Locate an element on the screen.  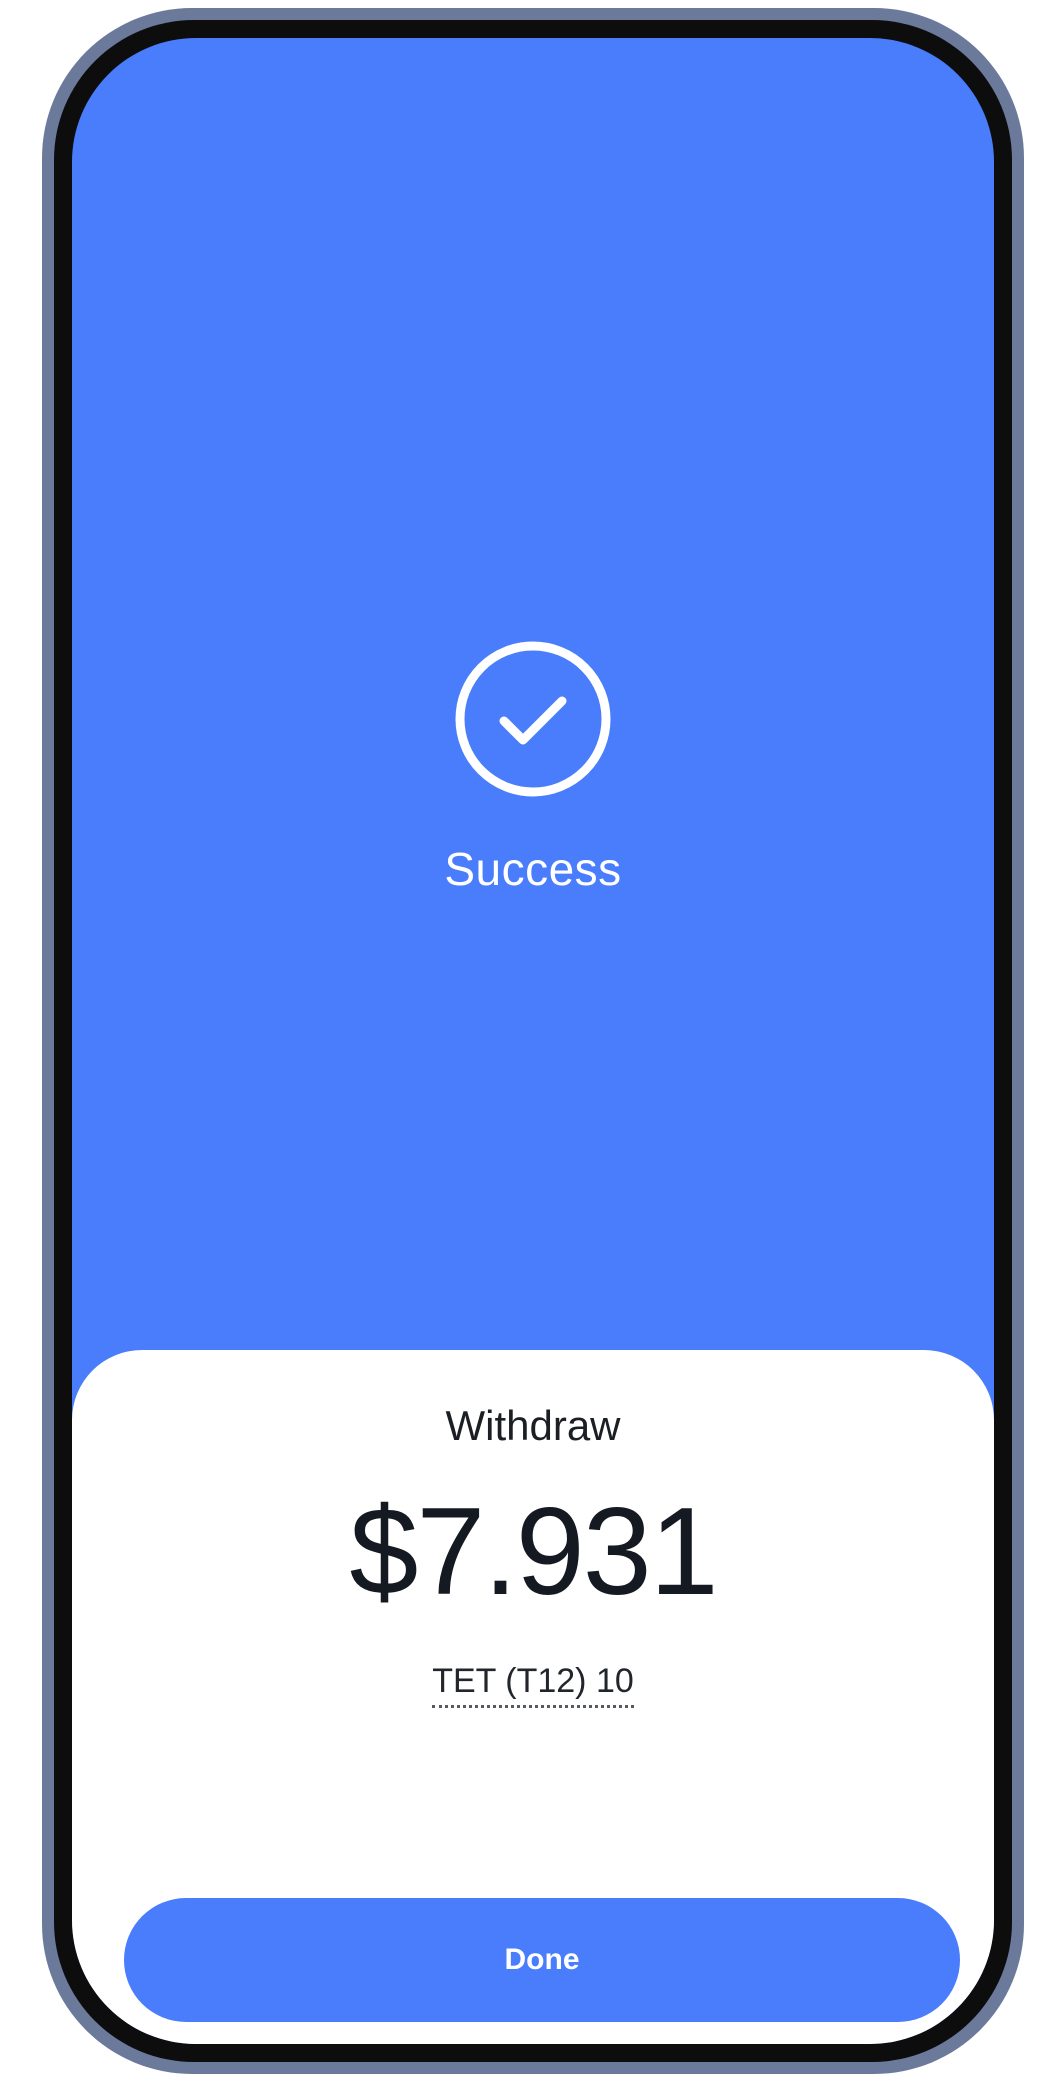
check-circle-icon is located at coordinates (533, 719).